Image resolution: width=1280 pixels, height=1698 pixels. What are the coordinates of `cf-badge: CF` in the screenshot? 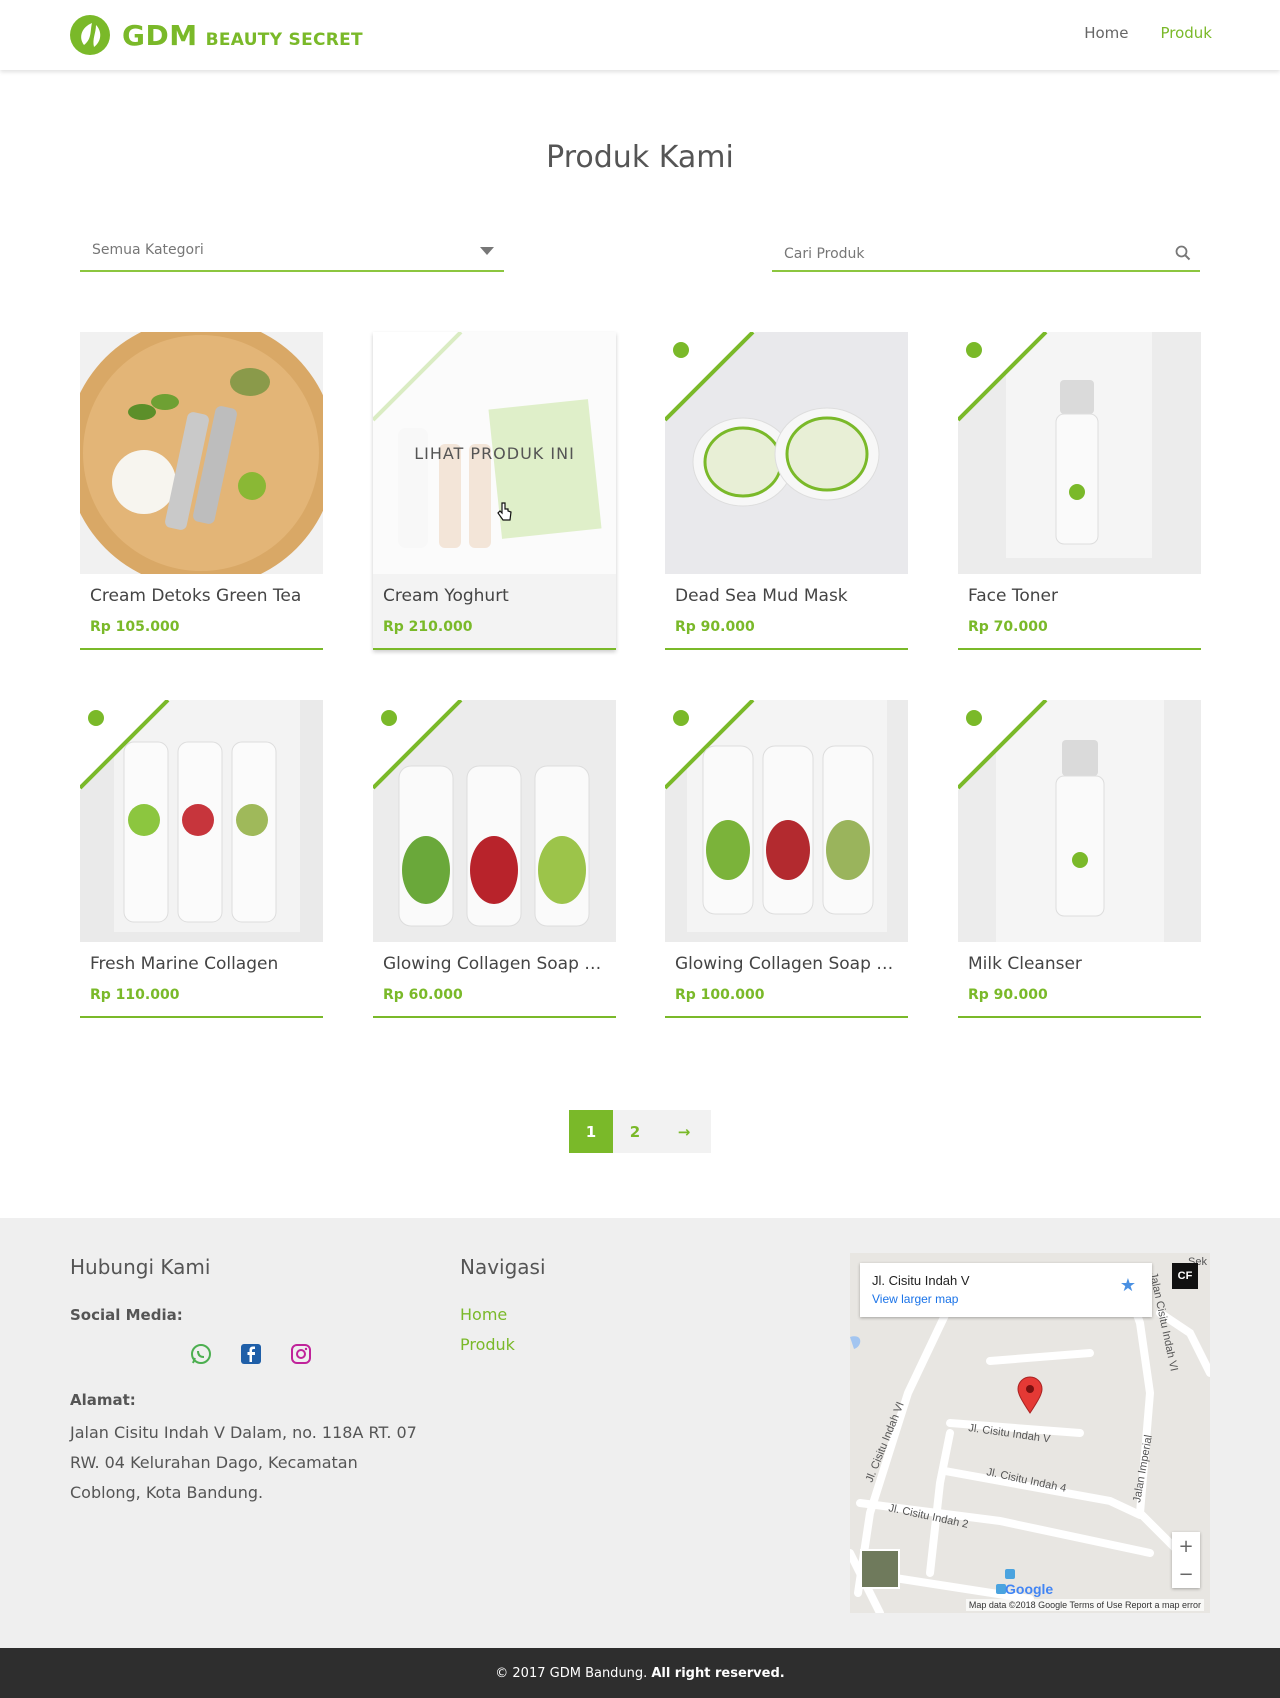 It's located at (1185, 1276).